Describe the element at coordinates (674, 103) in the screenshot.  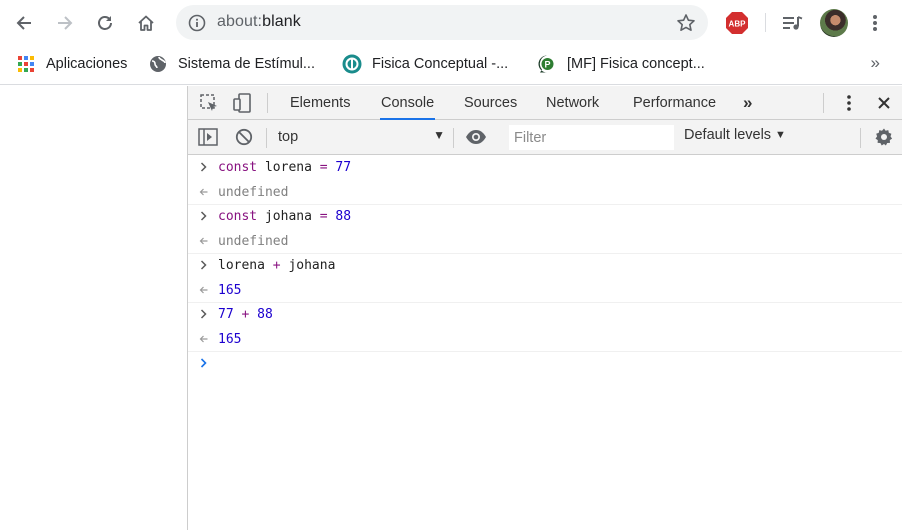
I see `tab-performance: Performance` at that location.